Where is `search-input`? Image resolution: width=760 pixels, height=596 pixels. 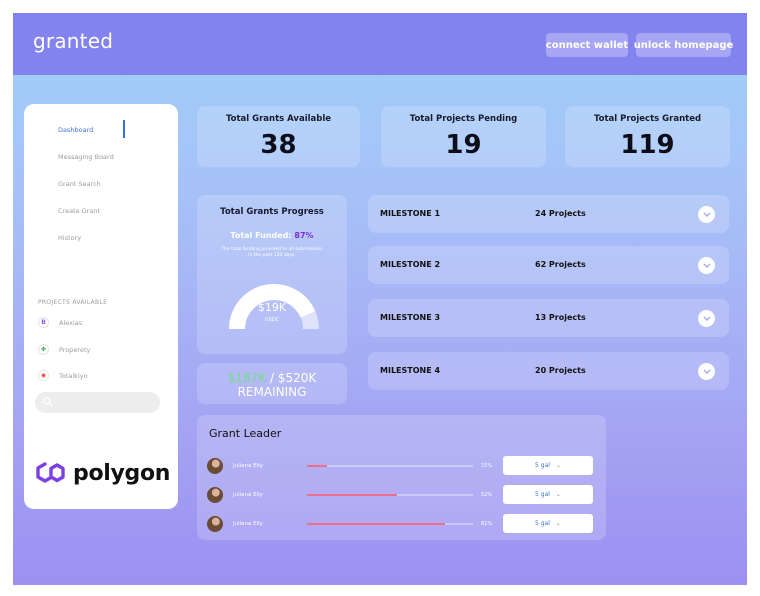
search-input is located at coordinates (97, 402).